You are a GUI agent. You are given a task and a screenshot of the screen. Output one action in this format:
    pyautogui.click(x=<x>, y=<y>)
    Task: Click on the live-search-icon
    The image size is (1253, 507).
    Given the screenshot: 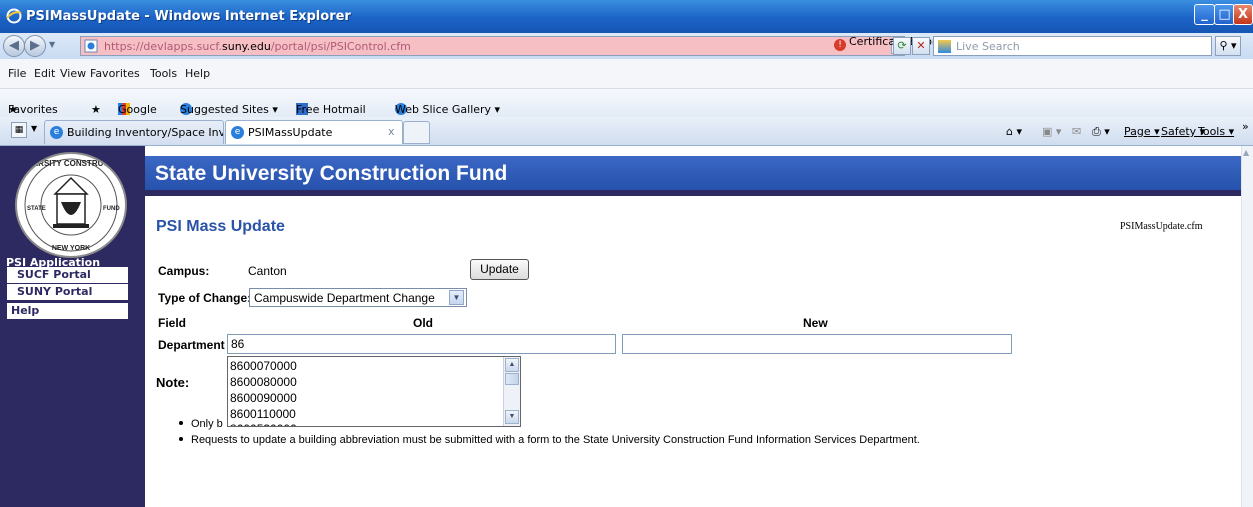 What is the action you would take?
    pyautogui.click(x=944, y=46)
    